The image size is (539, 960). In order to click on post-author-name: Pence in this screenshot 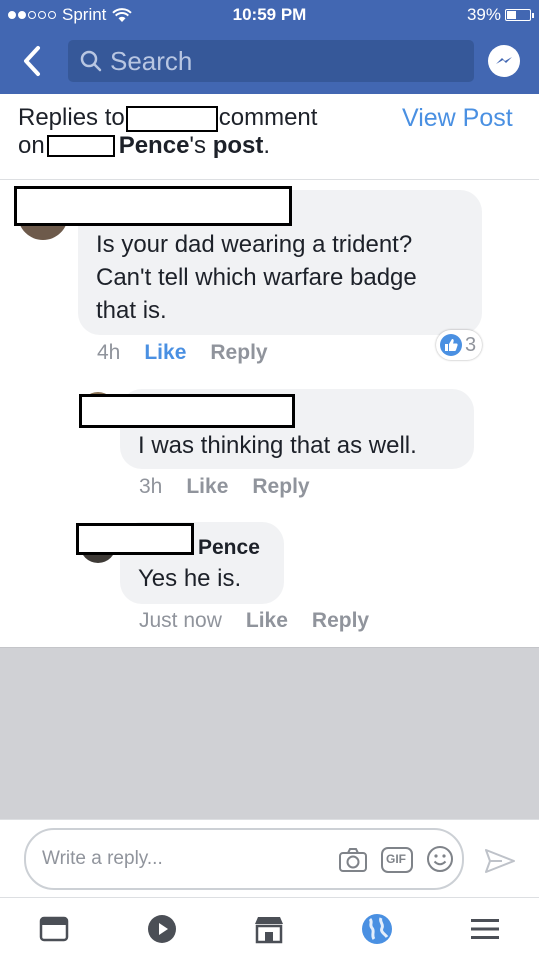, I will do `click(154, 145)`.